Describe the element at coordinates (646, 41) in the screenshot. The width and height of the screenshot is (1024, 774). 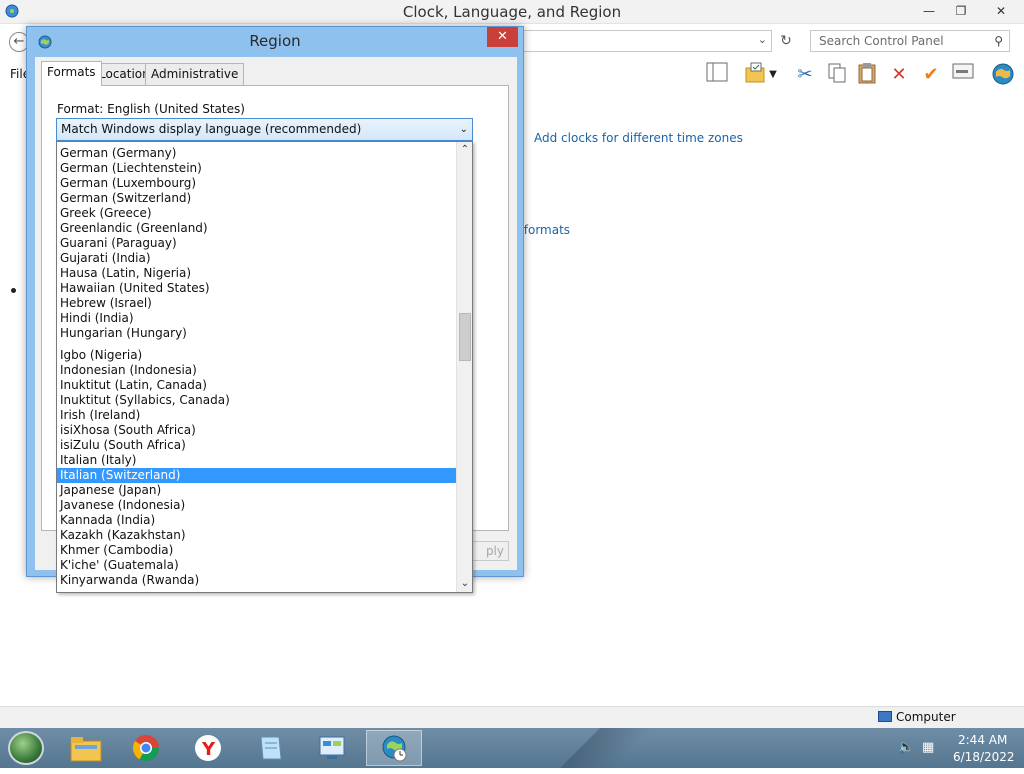
I see `address-bar: ⌄` at that location.